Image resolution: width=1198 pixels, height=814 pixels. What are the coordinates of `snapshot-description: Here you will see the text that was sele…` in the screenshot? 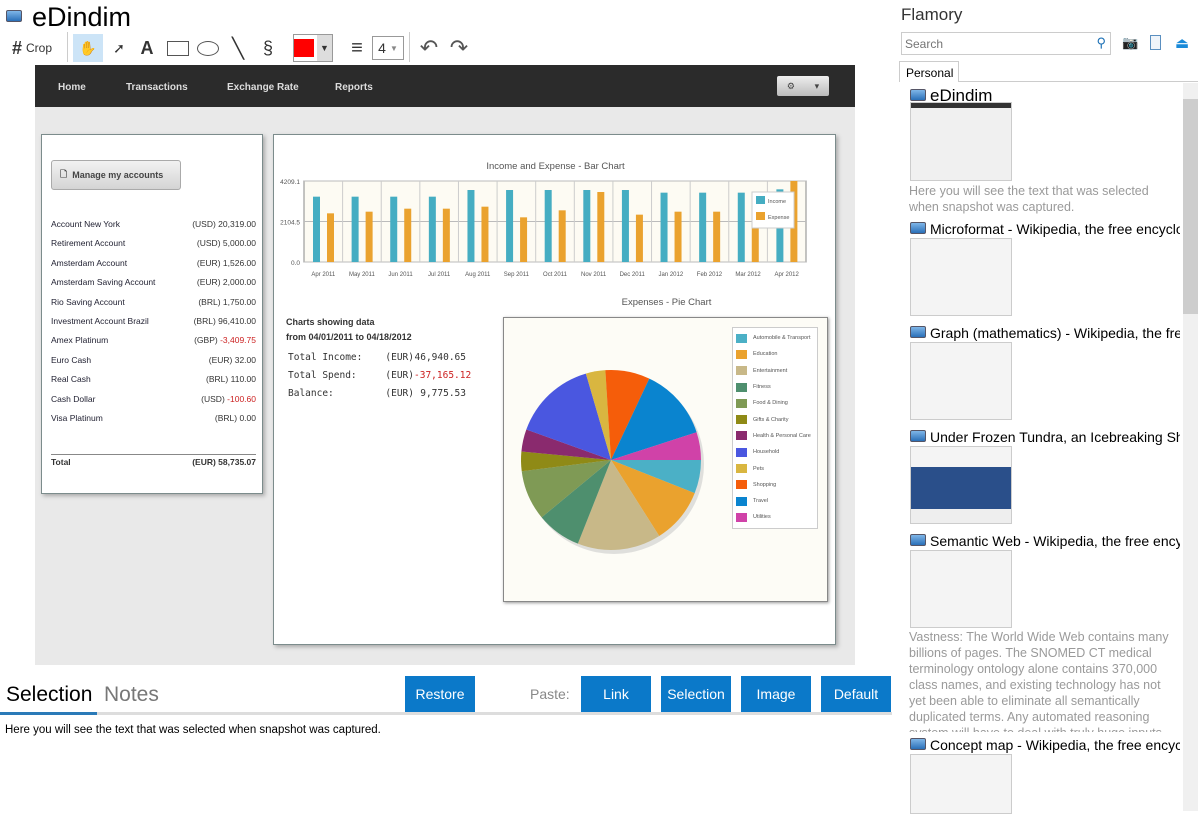 It's located at (1029, 199).